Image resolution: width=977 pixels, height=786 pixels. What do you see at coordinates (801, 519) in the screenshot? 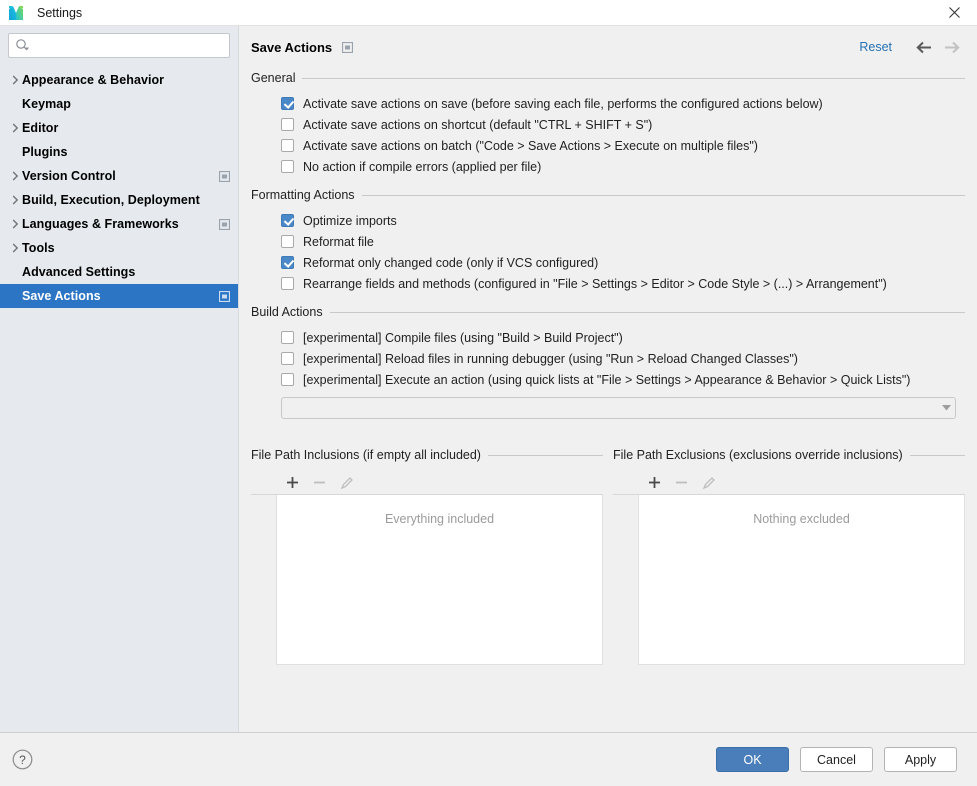
I see `path-list-empty-text: Nothing excluded` at bounding box center [801, 519].